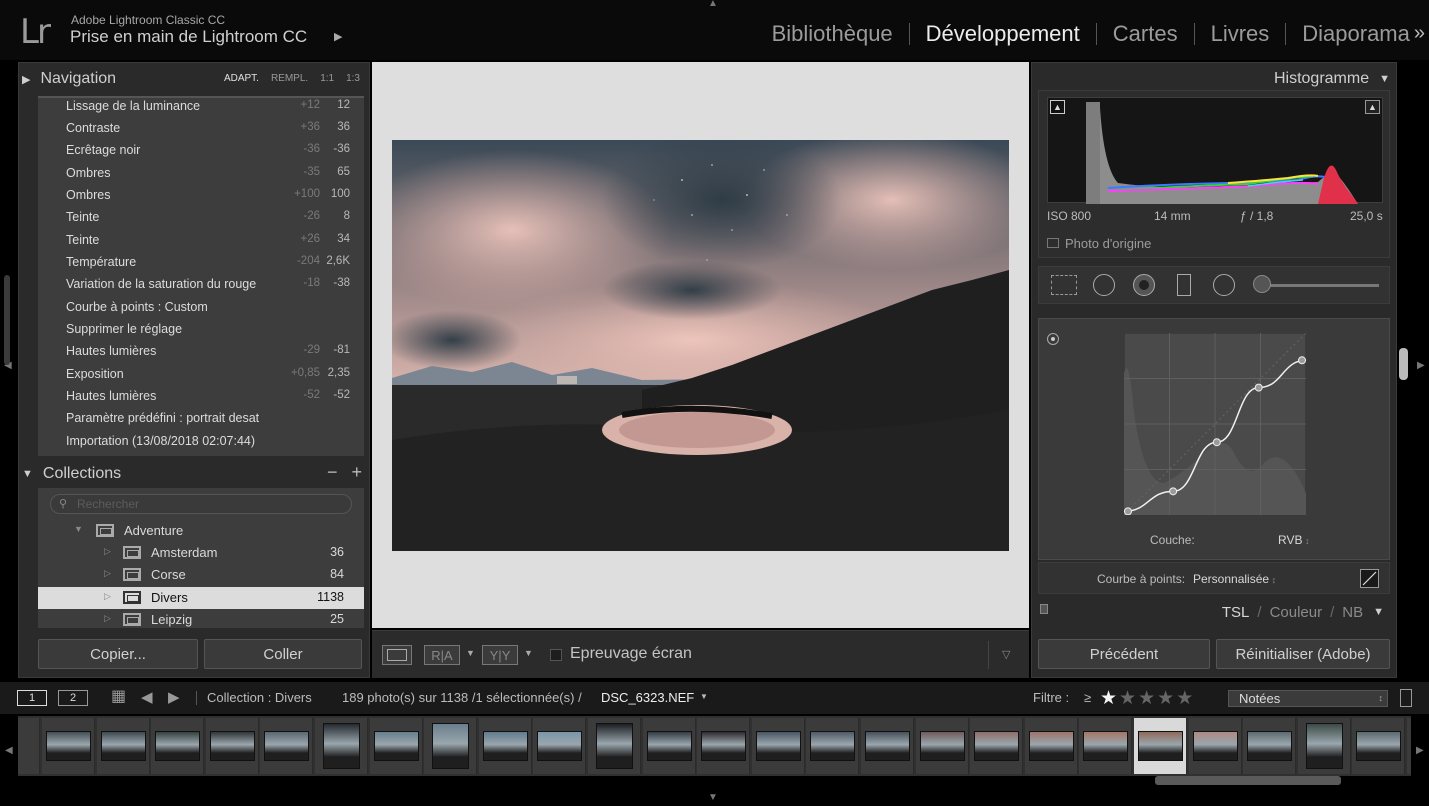 The width and height of the screenshot is (1429, 806). What do you see at coordinates (1215, 424) in the screenshot?
I see `tone-curve-graph` at bounding box center [1215, 424].